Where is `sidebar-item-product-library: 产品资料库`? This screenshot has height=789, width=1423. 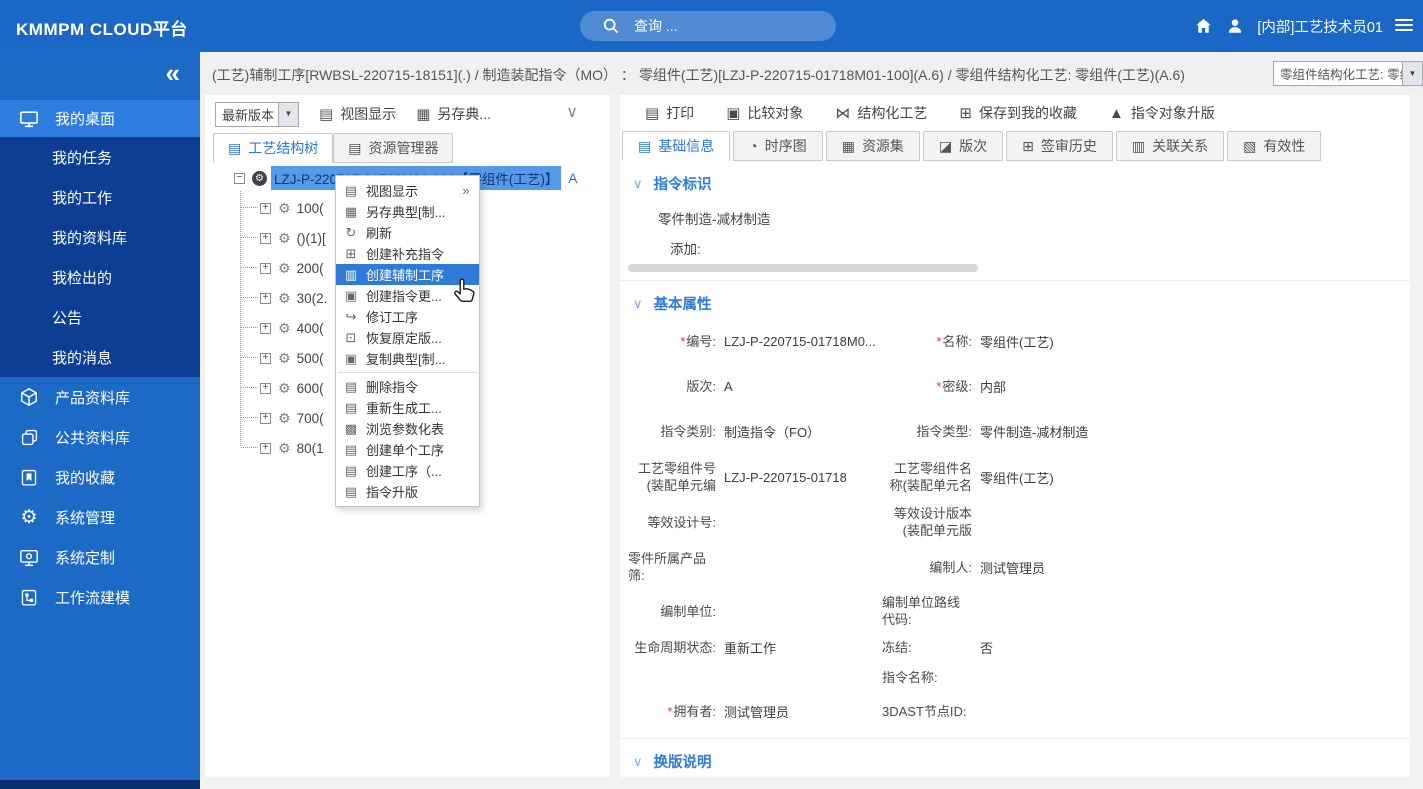 sidebar-item-product-library: 产品资料库 is located at coordinates (100, 397).